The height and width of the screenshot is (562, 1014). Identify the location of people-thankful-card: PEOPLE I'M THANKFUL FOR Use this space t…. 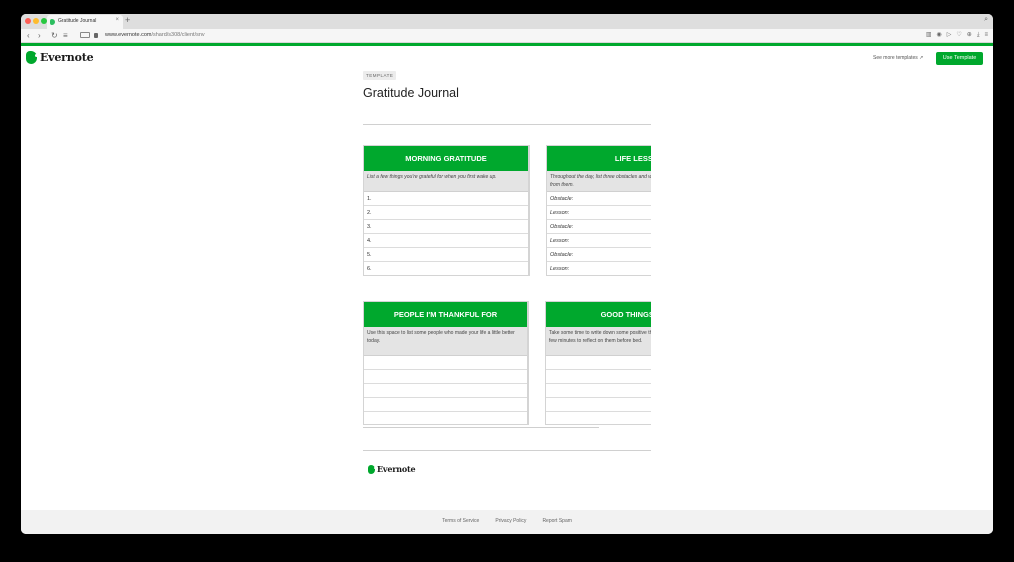
(445, 363).